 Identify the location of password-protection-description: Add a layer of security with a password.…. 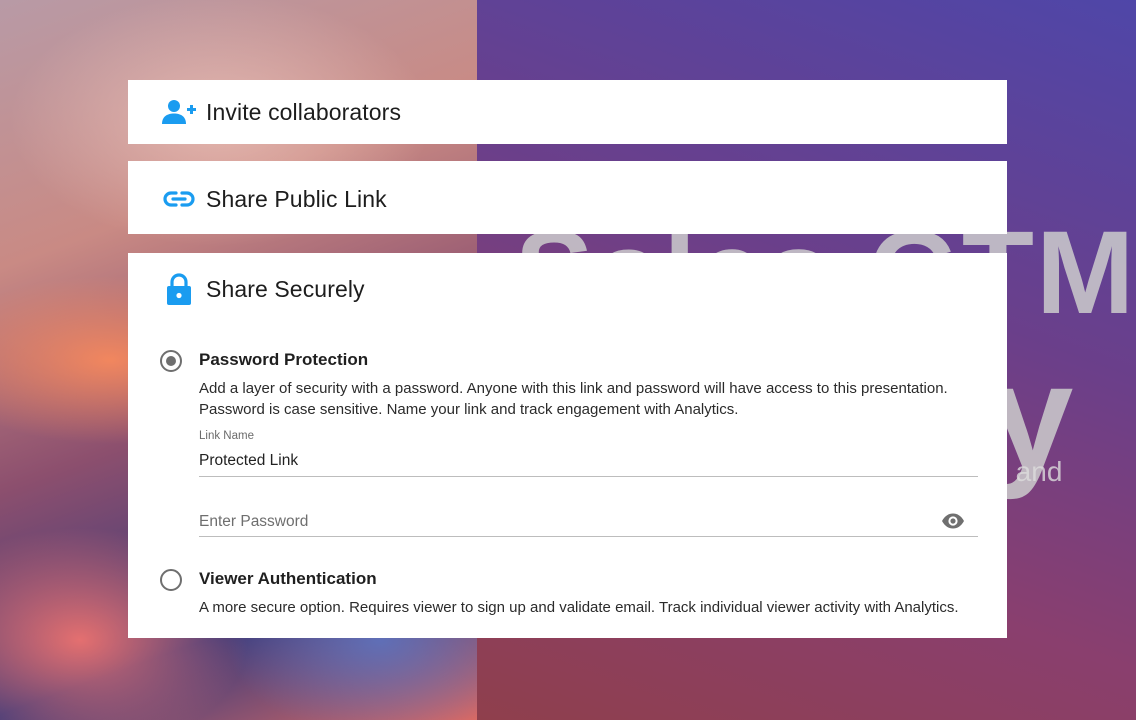
(573, 399).